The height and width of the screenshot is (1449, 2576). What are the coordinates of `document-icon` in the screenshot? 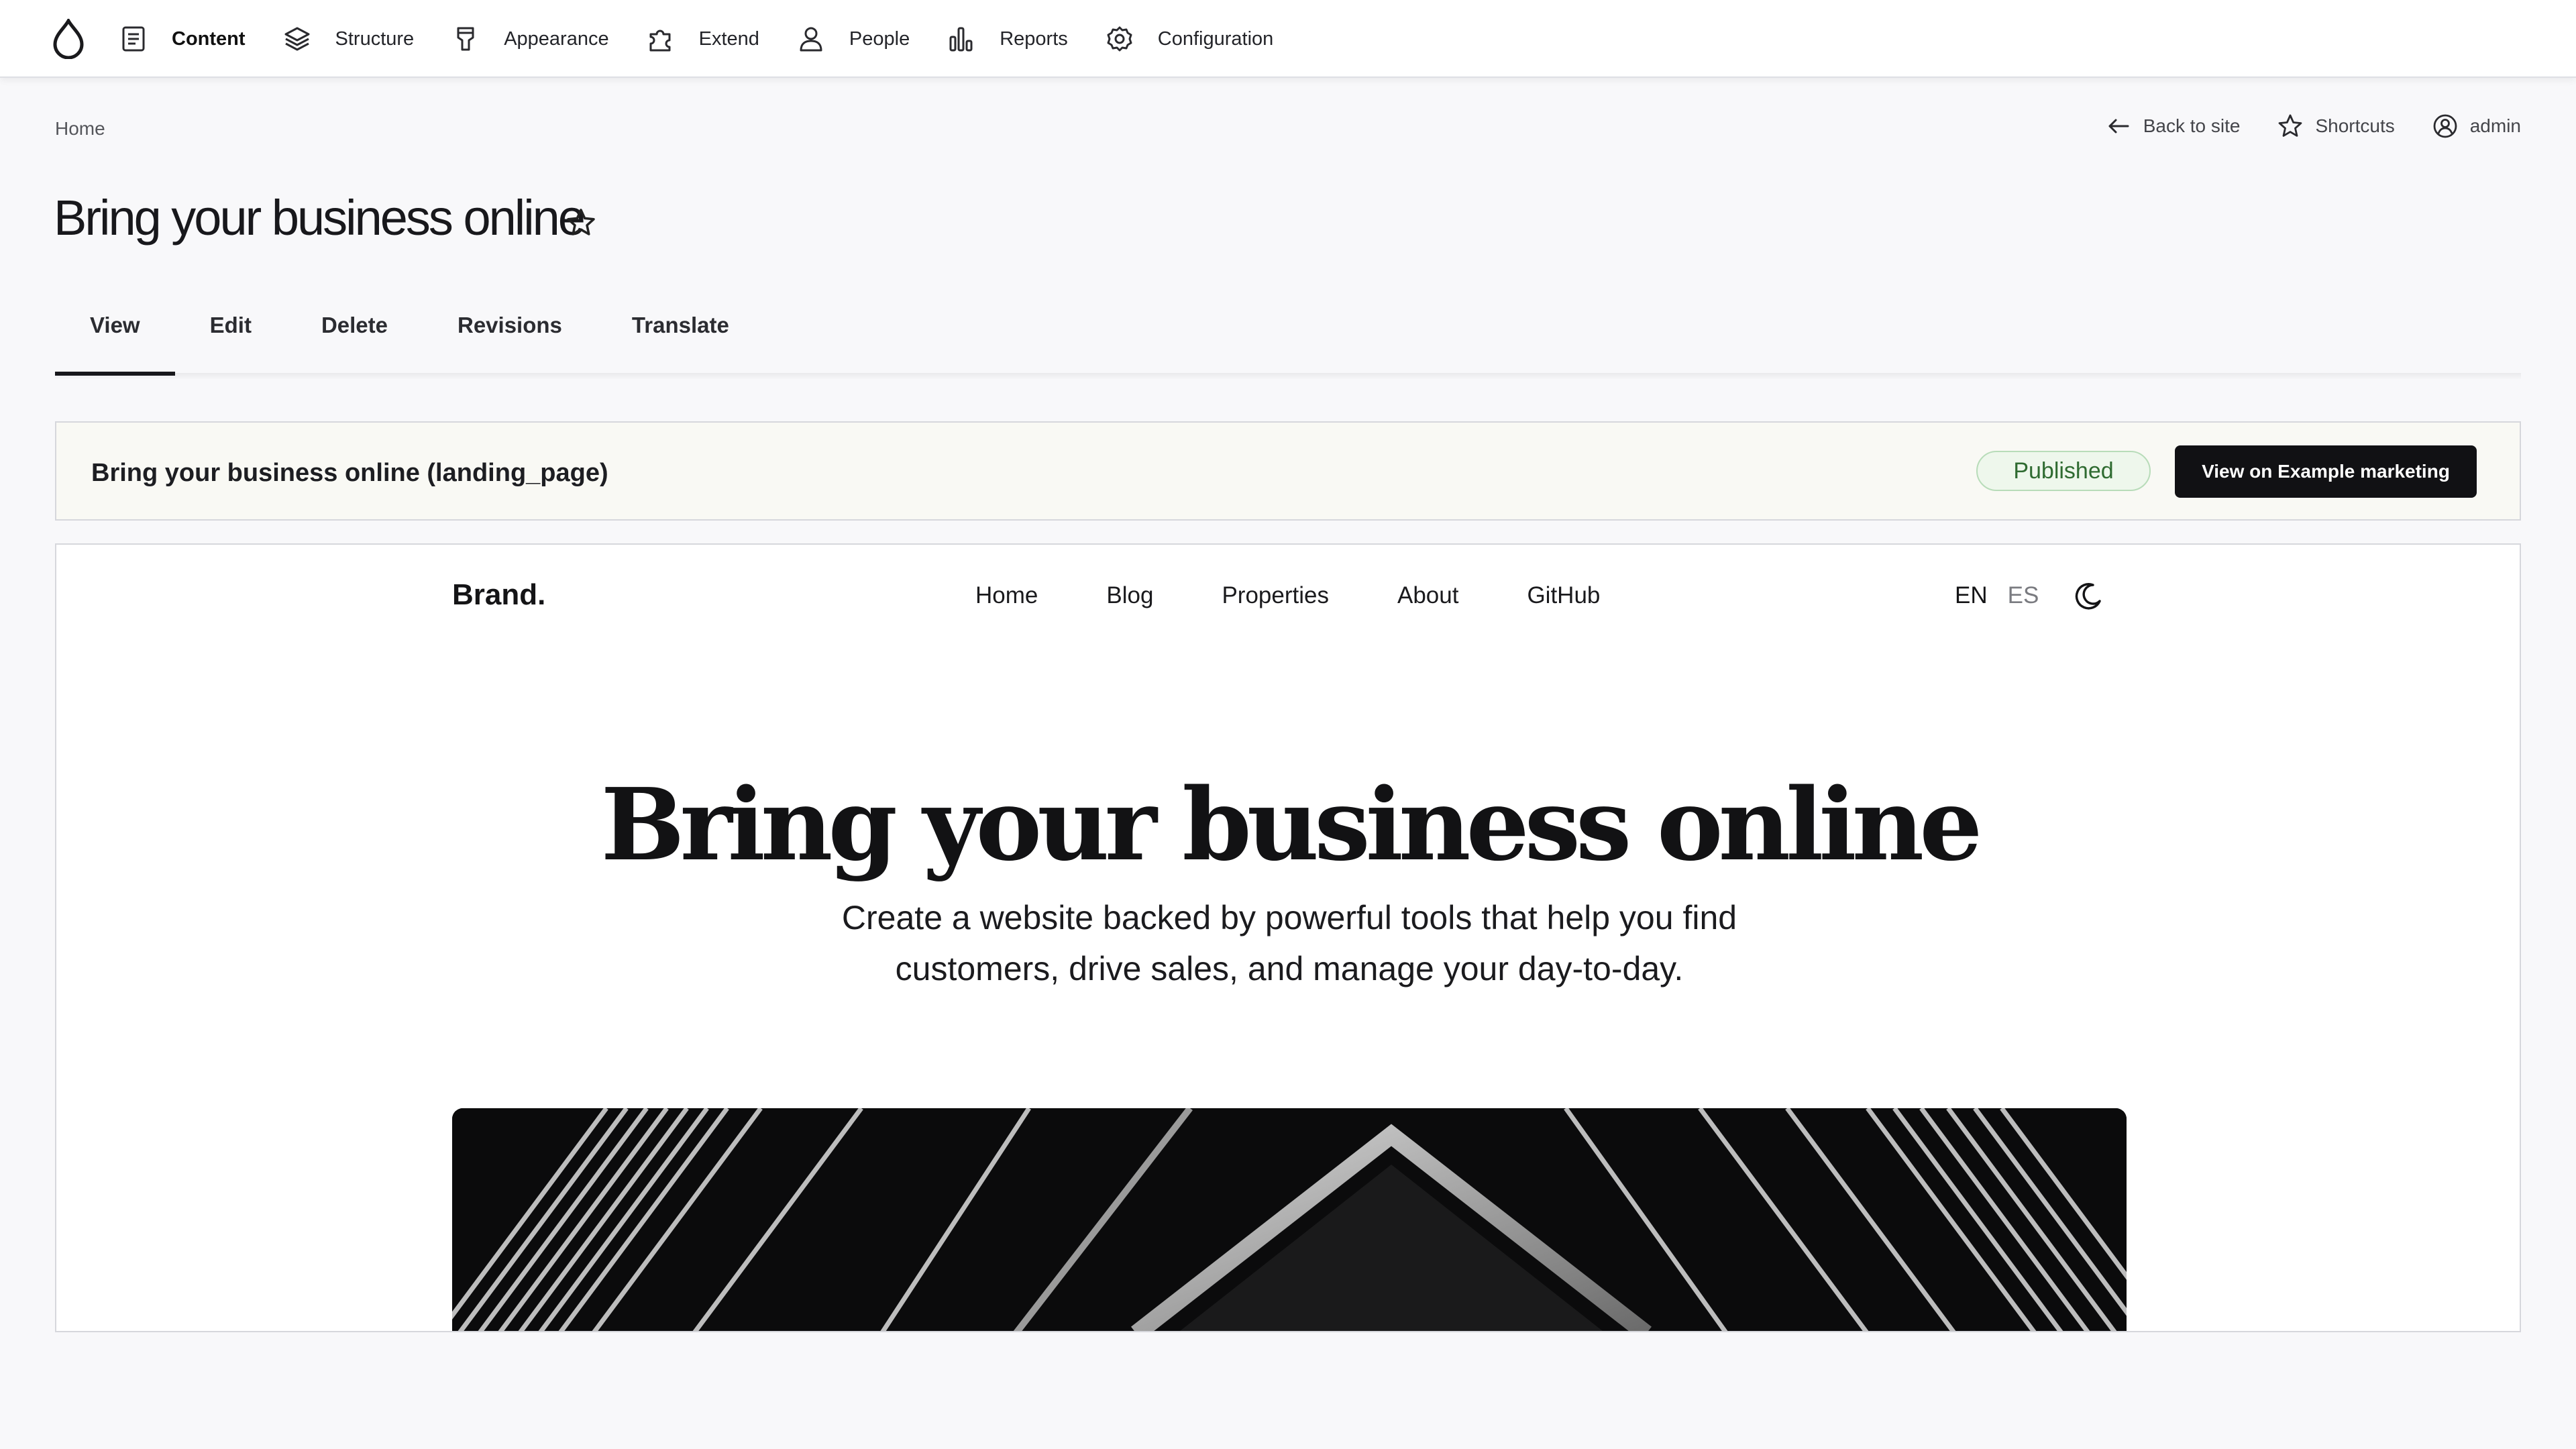 It's located at (133, 39).